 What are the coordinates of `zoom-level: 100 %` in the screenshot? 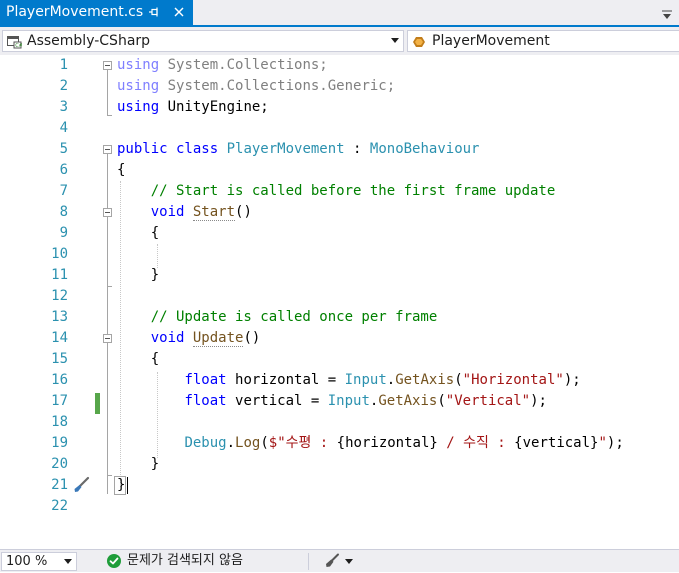 It's located at (27, 561).